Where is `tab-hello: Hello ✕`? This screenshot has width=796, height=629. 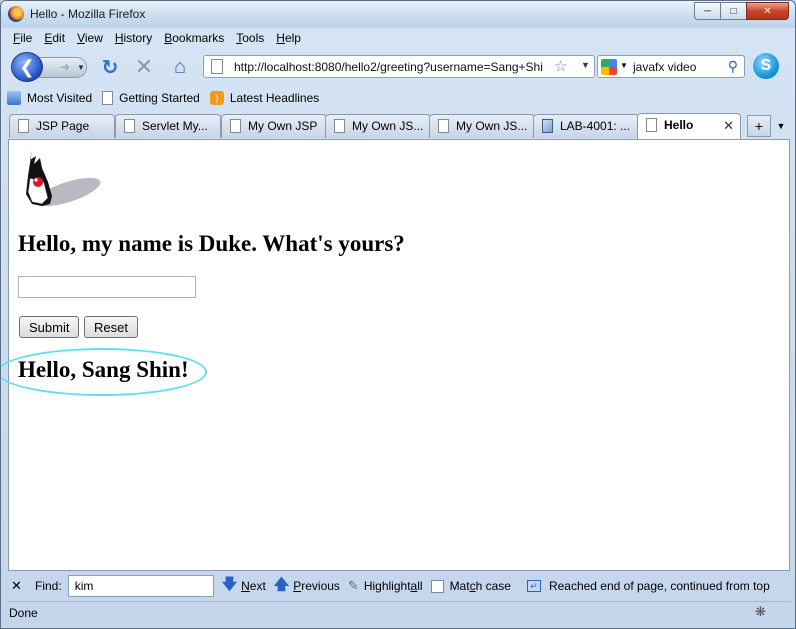 tab-hello: Hello ✕ is located at coordinates (689, 126).